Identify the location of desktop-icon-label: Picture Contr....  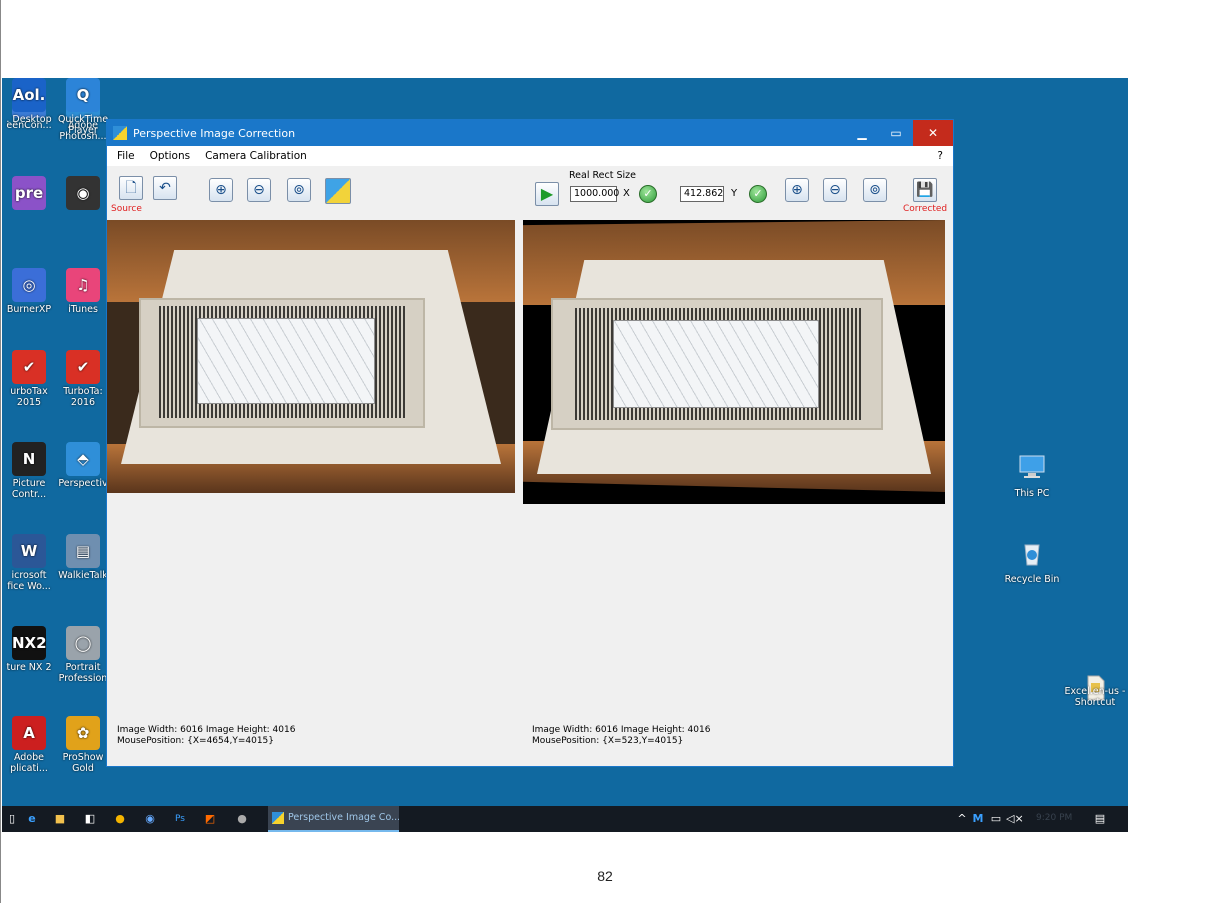
(29, 489).